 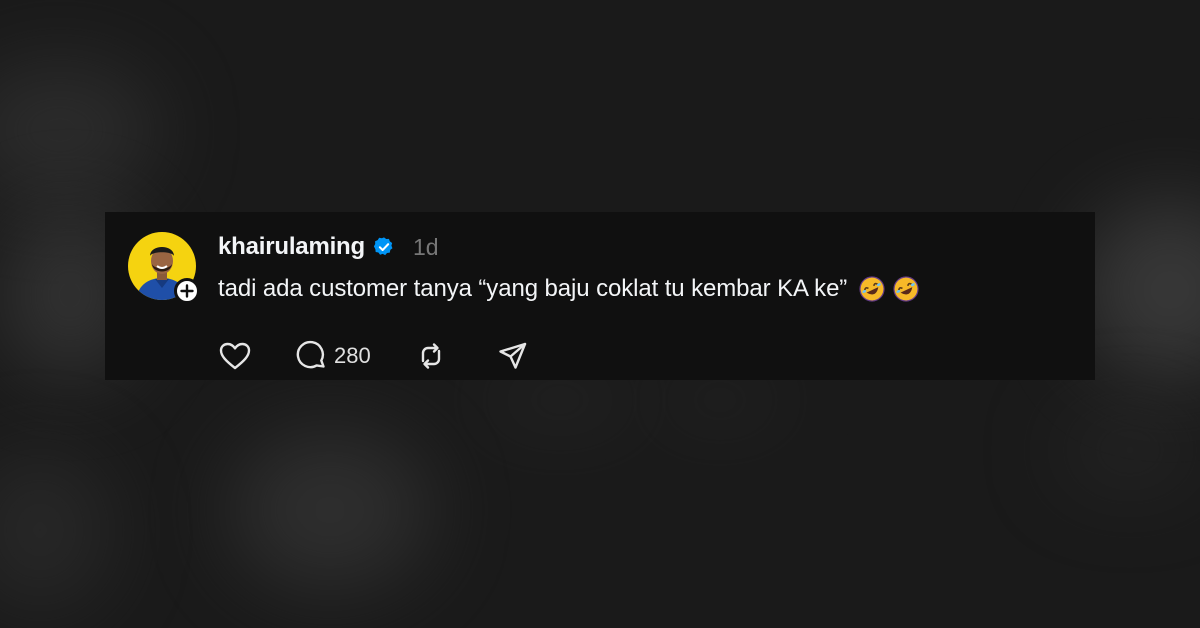 I want to click on post-header: khairulaming 1d, so click(x=328, y=247).